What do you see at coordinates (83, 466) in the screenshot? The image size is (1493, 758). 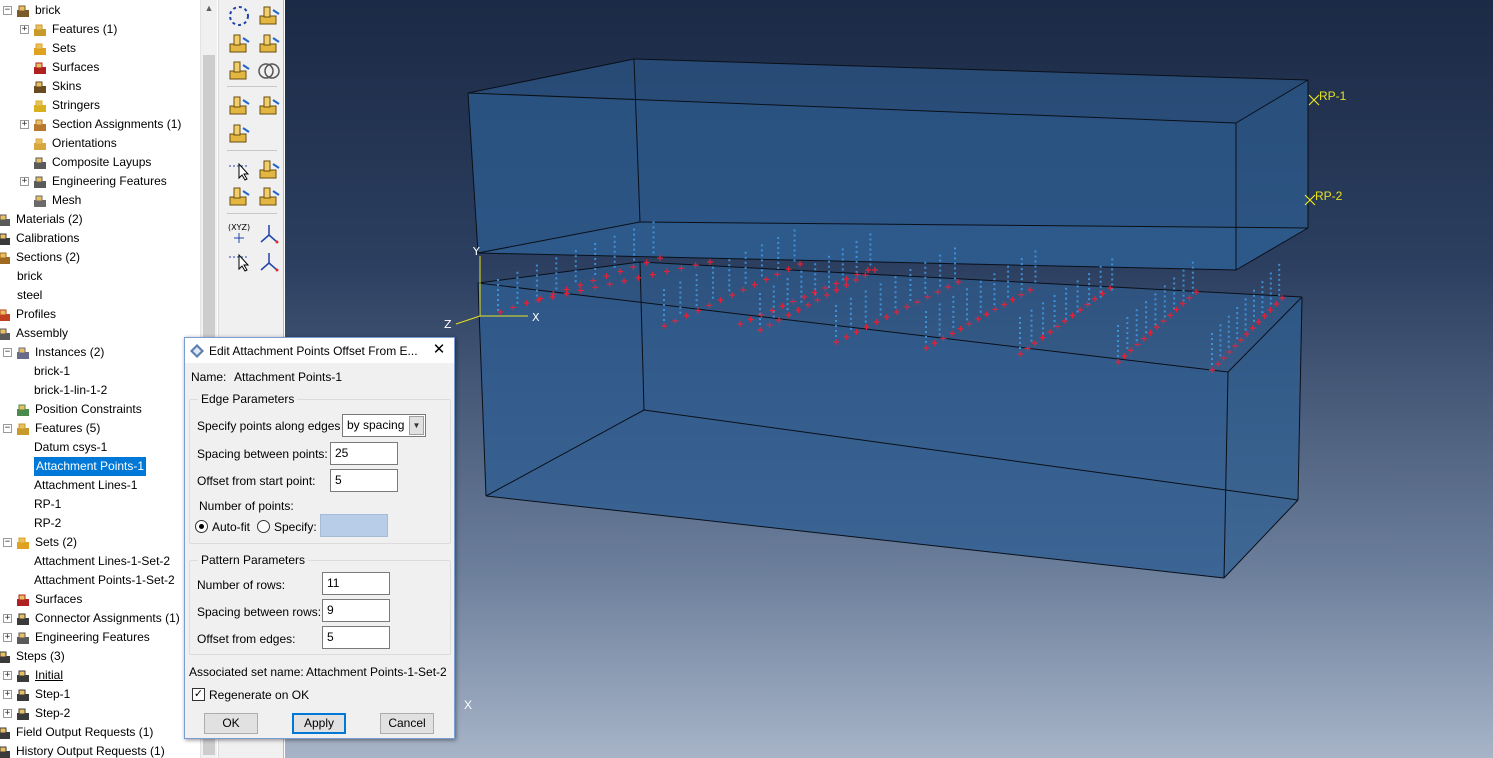 I see `tree-item: Attachment Points-1` at bounding box center [83, 466].